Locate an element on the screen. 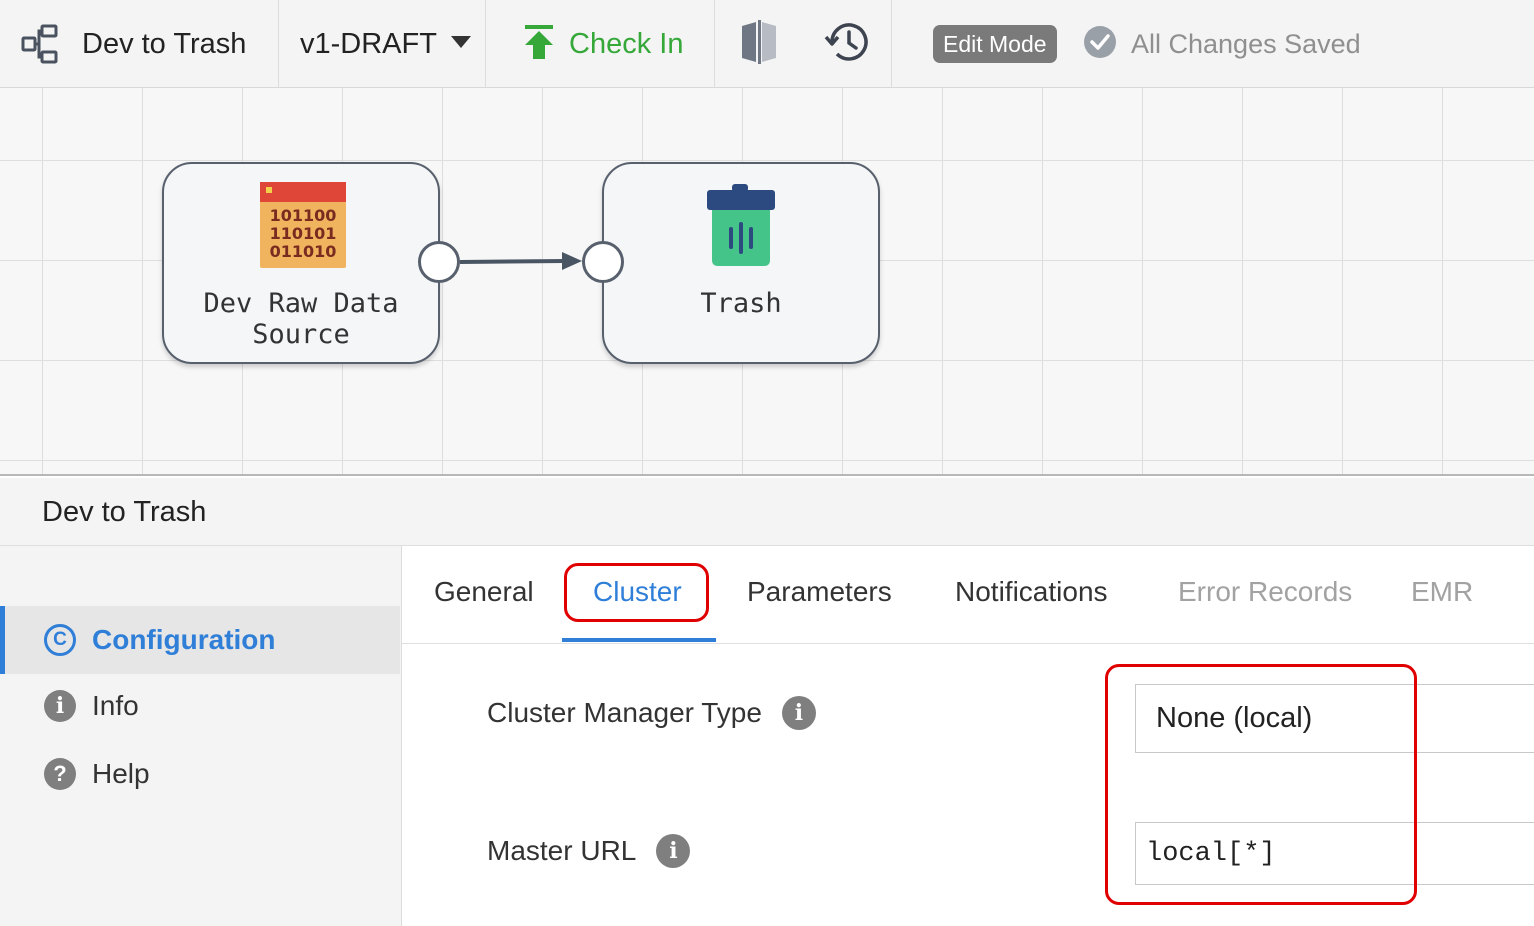 The height and width of the screenshot is (926, 1534). active-tab-indicator is located at coordinates (639, 640).